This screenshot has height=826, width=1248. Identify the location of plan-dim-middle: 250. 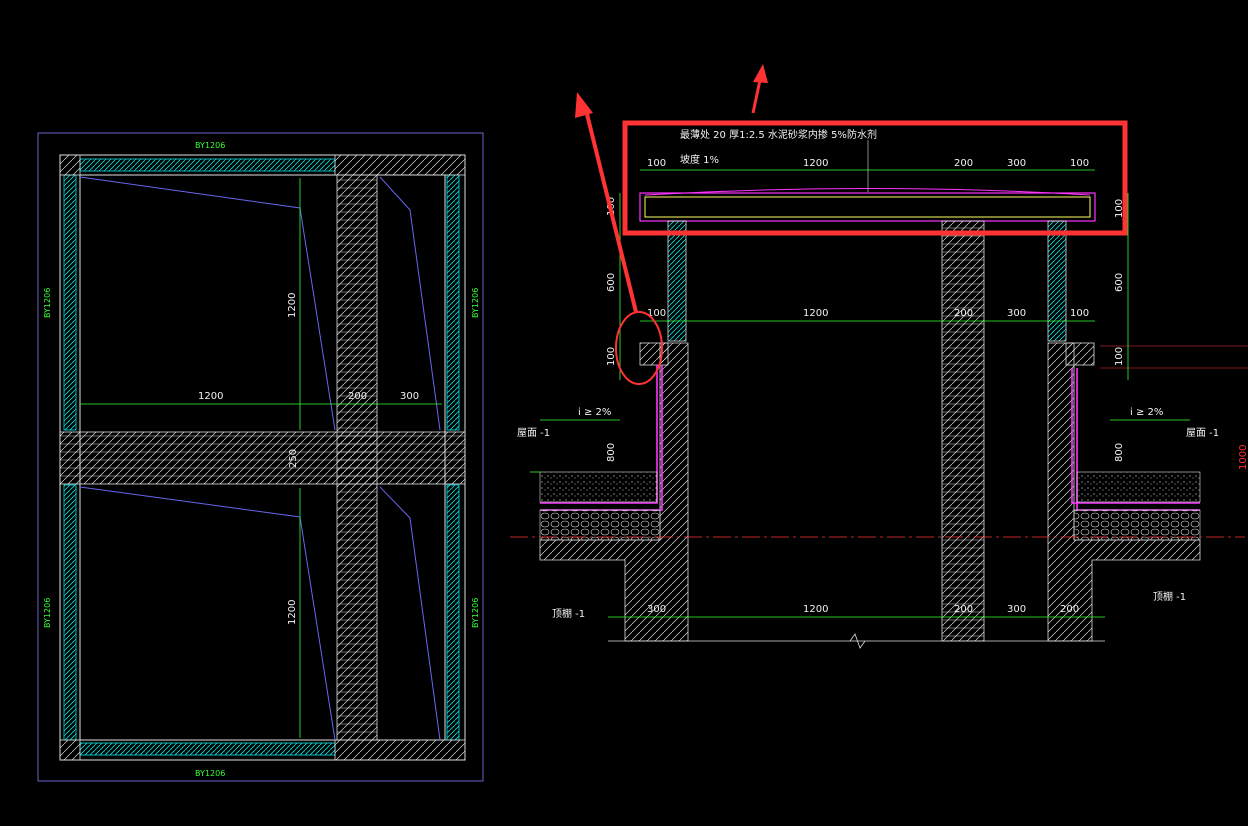
(293, 458).